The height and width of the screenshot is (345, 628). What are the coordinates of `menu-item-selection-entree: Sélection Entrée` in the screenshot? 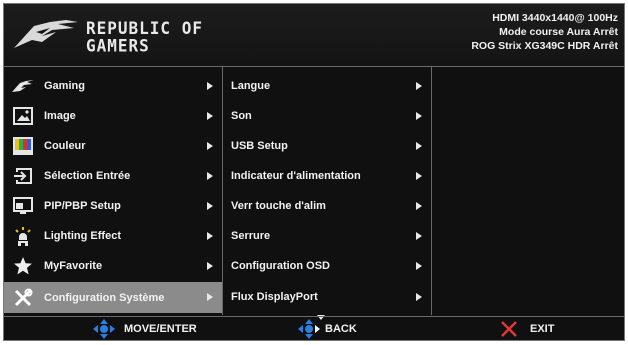 It's located at (113, 176).